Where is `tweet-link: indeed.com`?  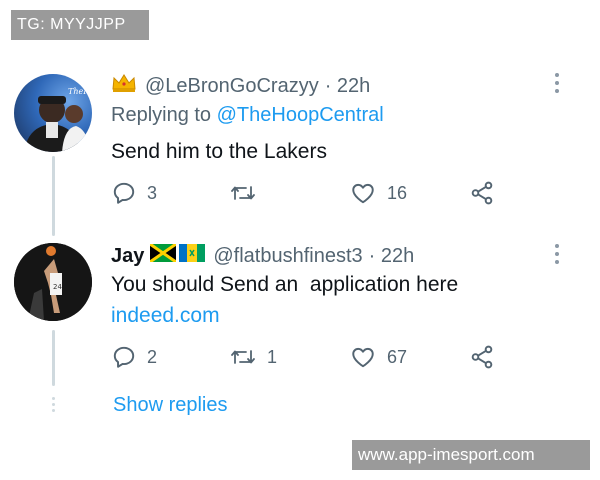
tweet-link: indeed.com is located at coordinates (165, 316).